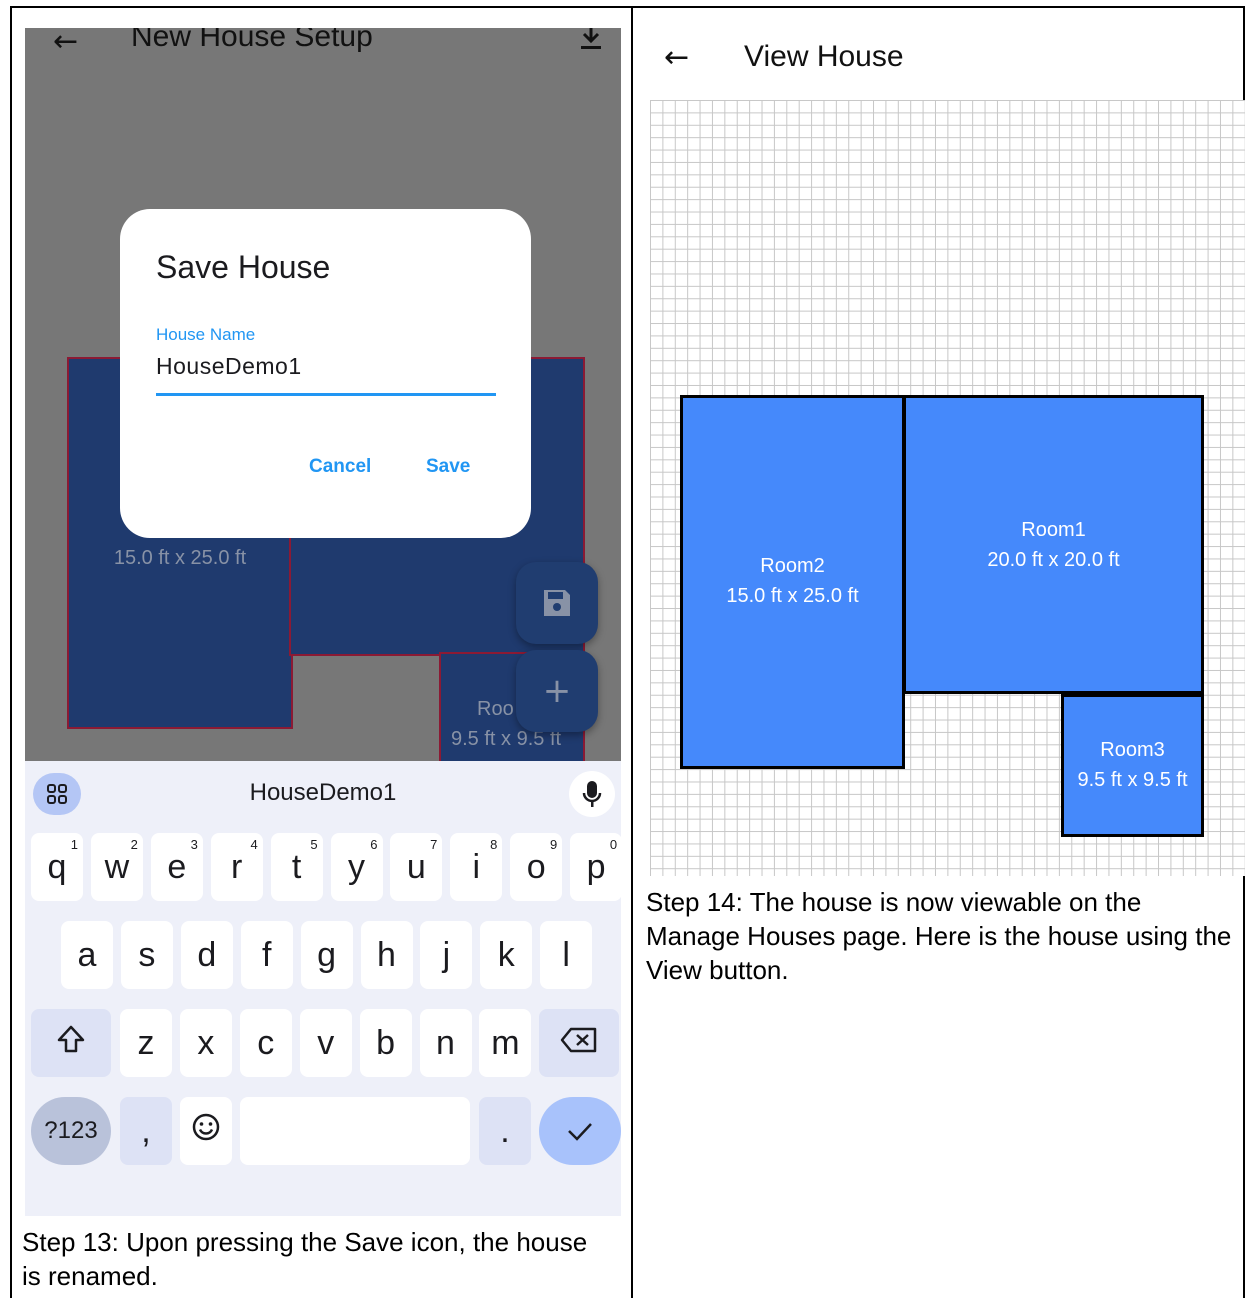  I want to click on key-c: c, so click(265, 1043).